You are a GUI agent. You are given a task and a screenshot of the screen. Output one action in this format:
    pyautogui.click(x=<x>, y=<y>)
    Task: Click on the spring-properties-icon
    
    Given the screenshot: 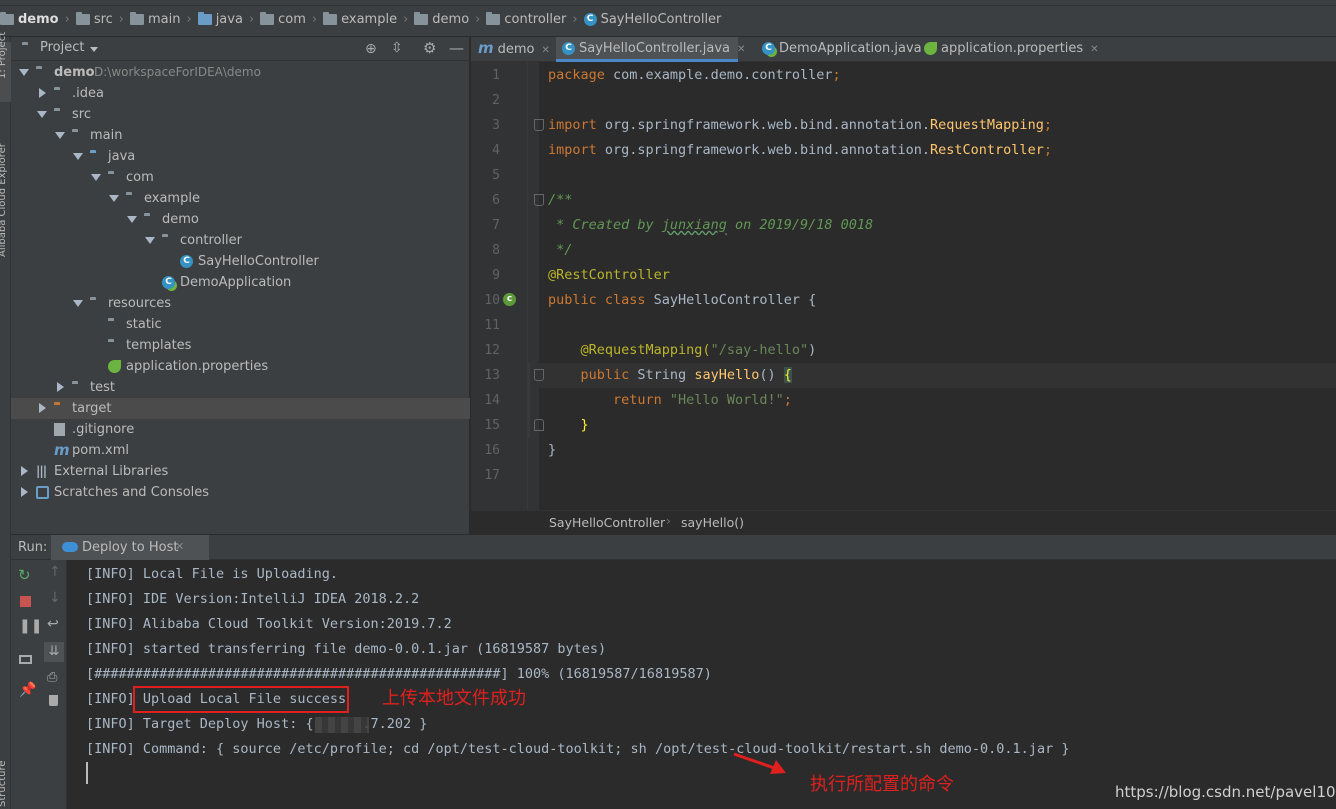 What is the action you would take?
    pyautogui.click(x=930, y=48)
    